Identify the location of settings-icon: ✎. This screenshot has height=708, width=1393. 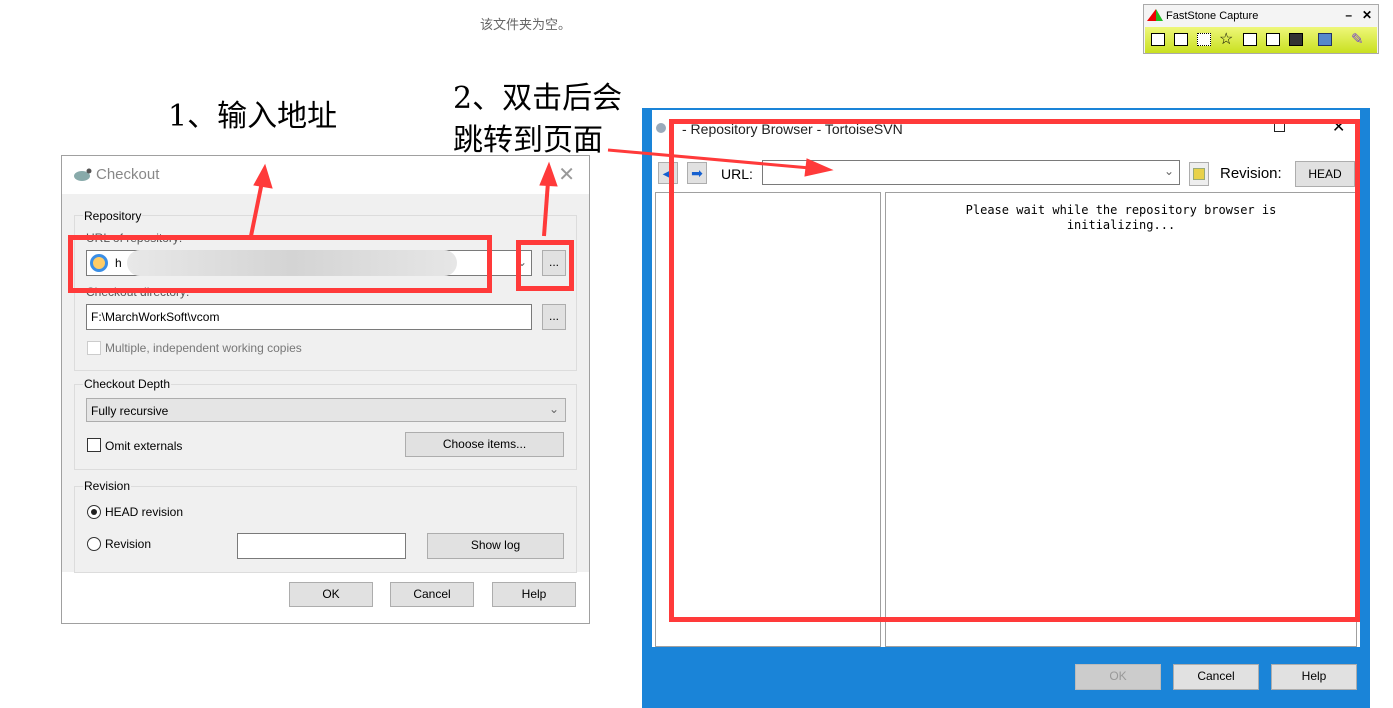
(1357, 39).